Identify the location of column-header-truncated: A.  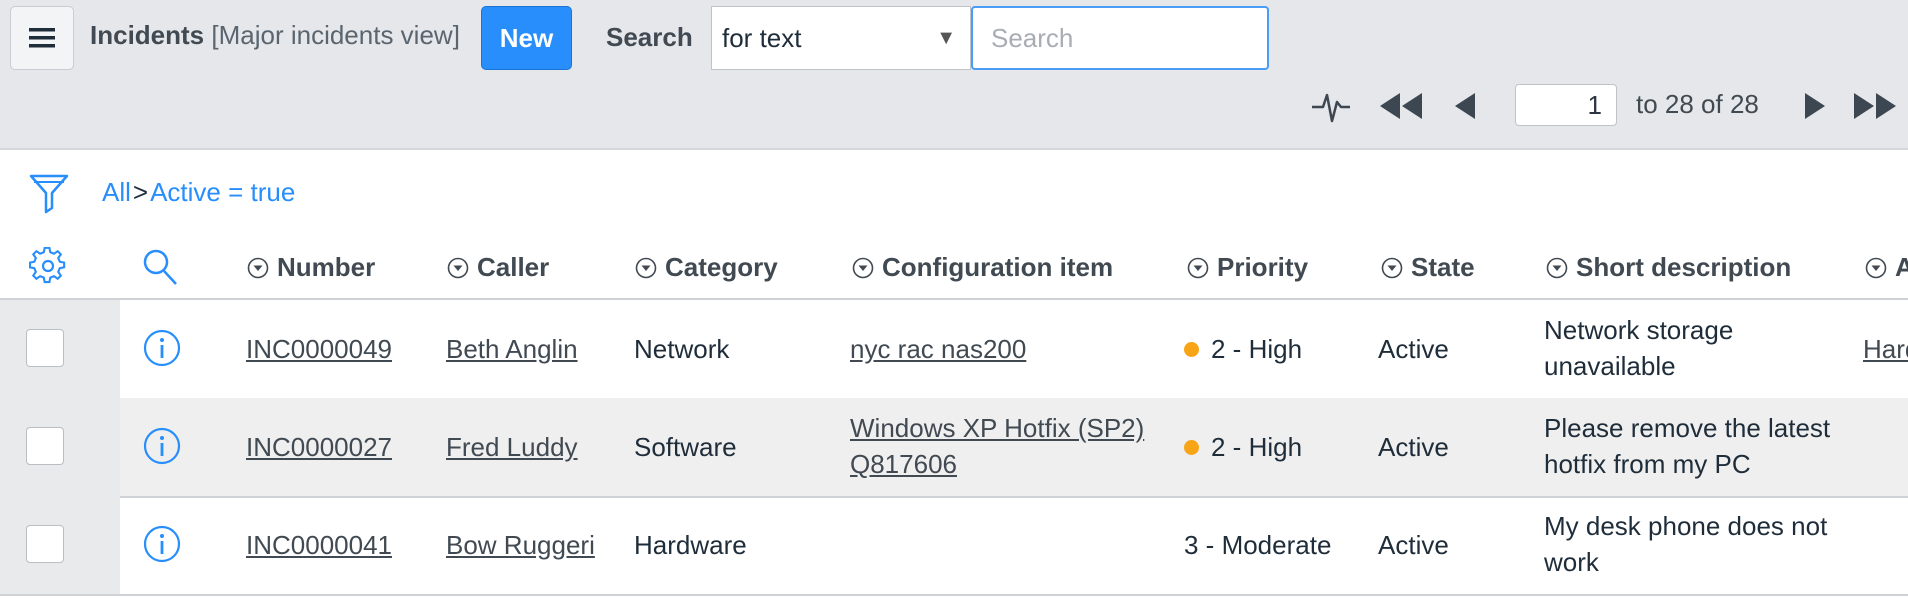
(1886, 267).